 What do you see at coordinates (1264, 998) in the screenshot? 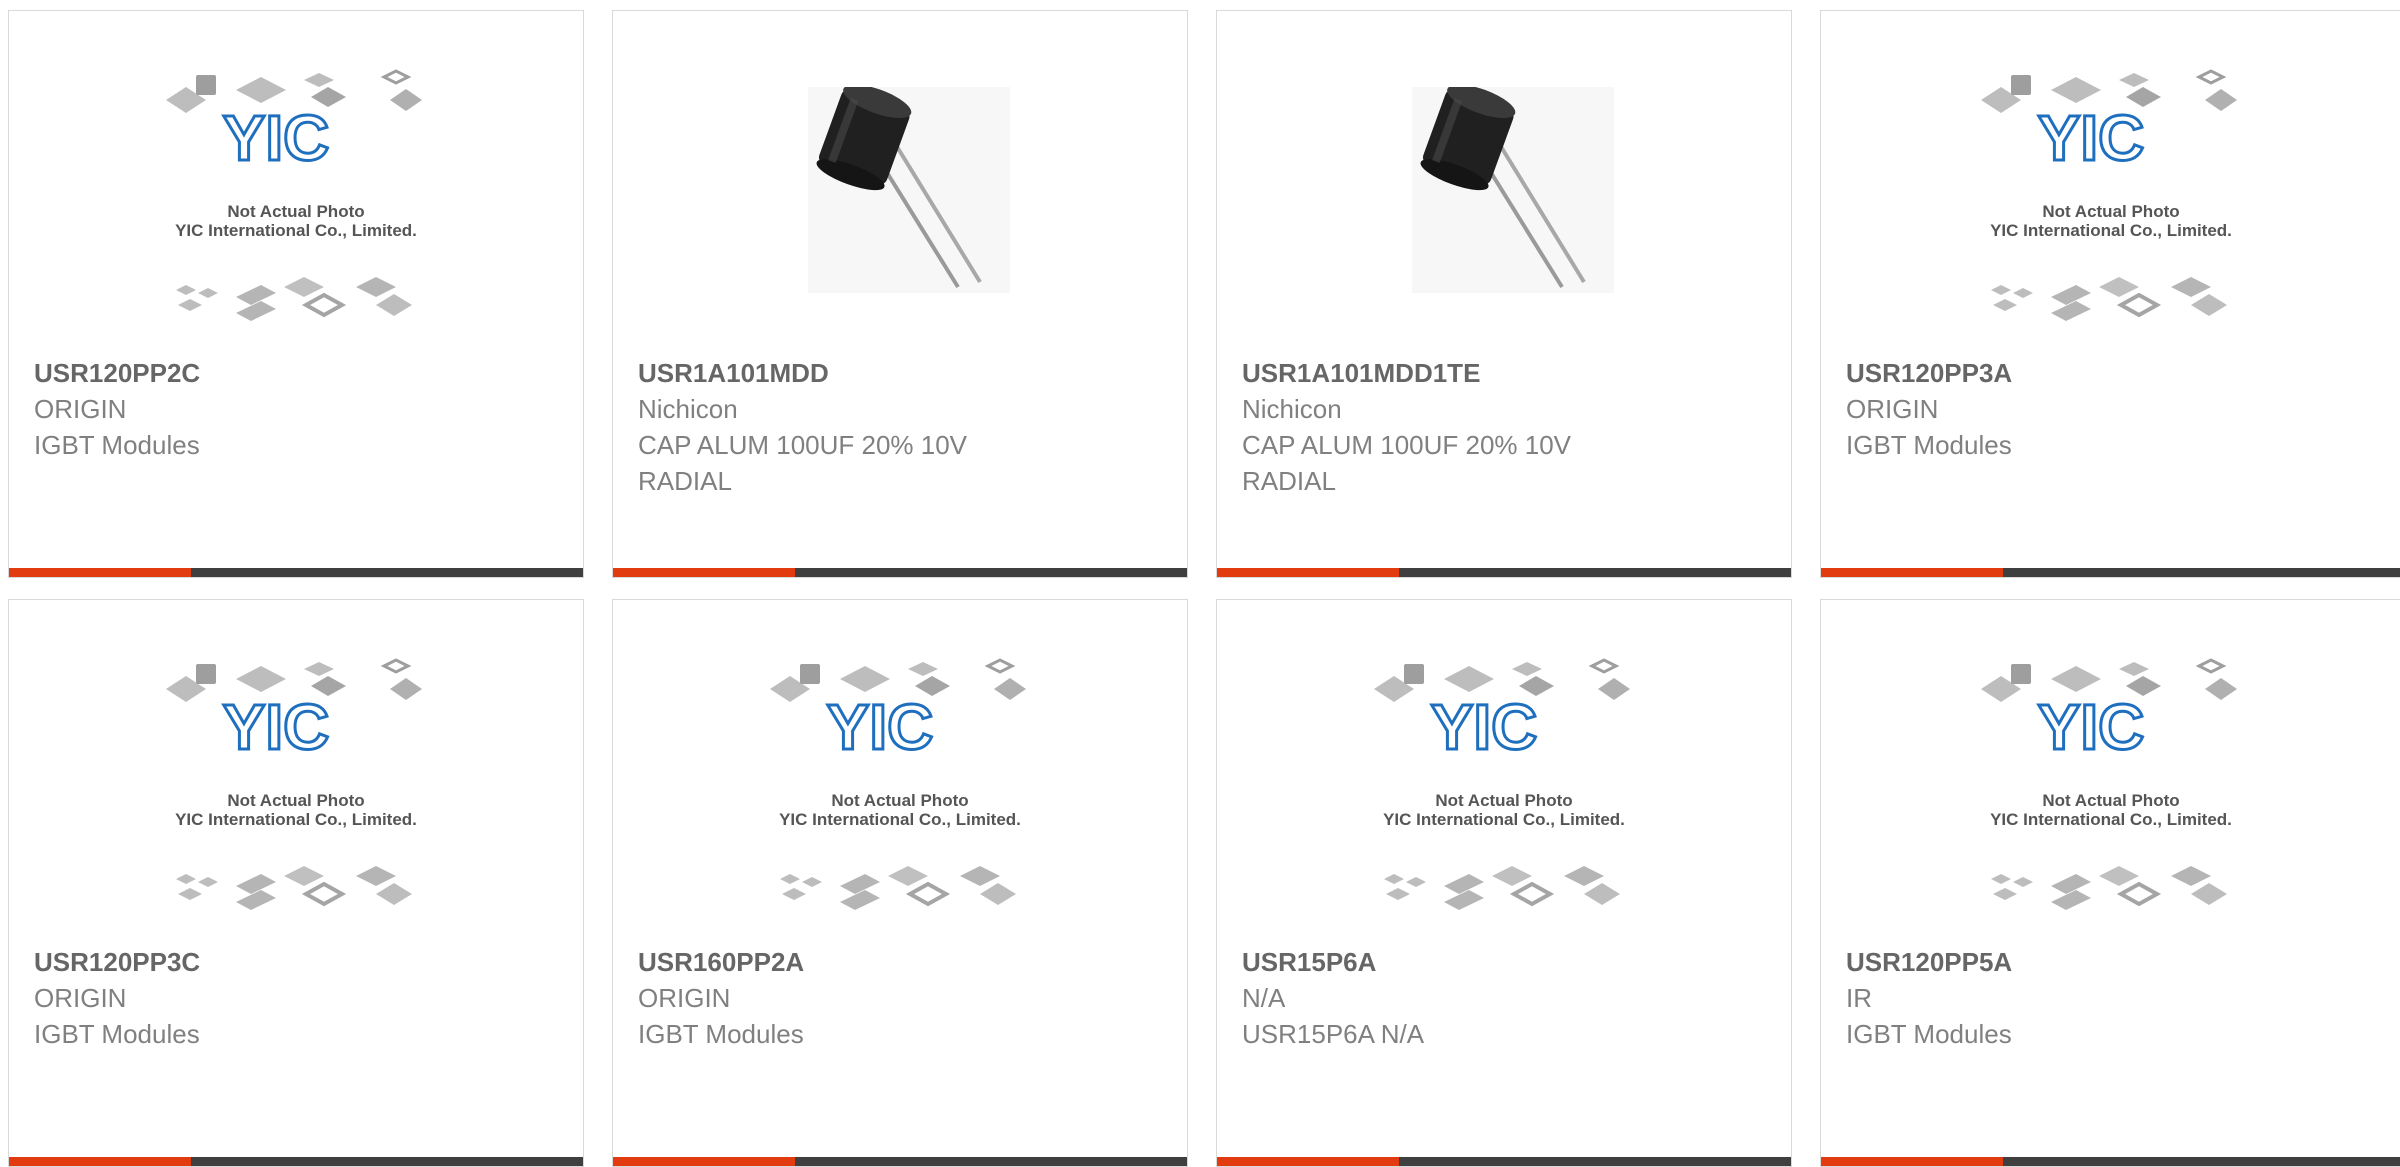
I see `manufacturer: N/A` at bounding box center [1264, 998].